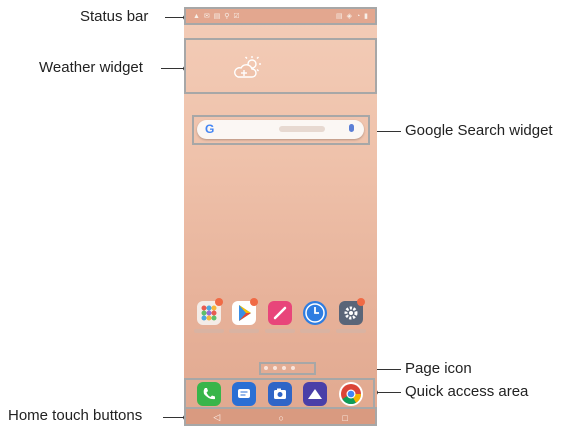 The image size is (566, 427). I want to click on clock-label, so click(315, 331).